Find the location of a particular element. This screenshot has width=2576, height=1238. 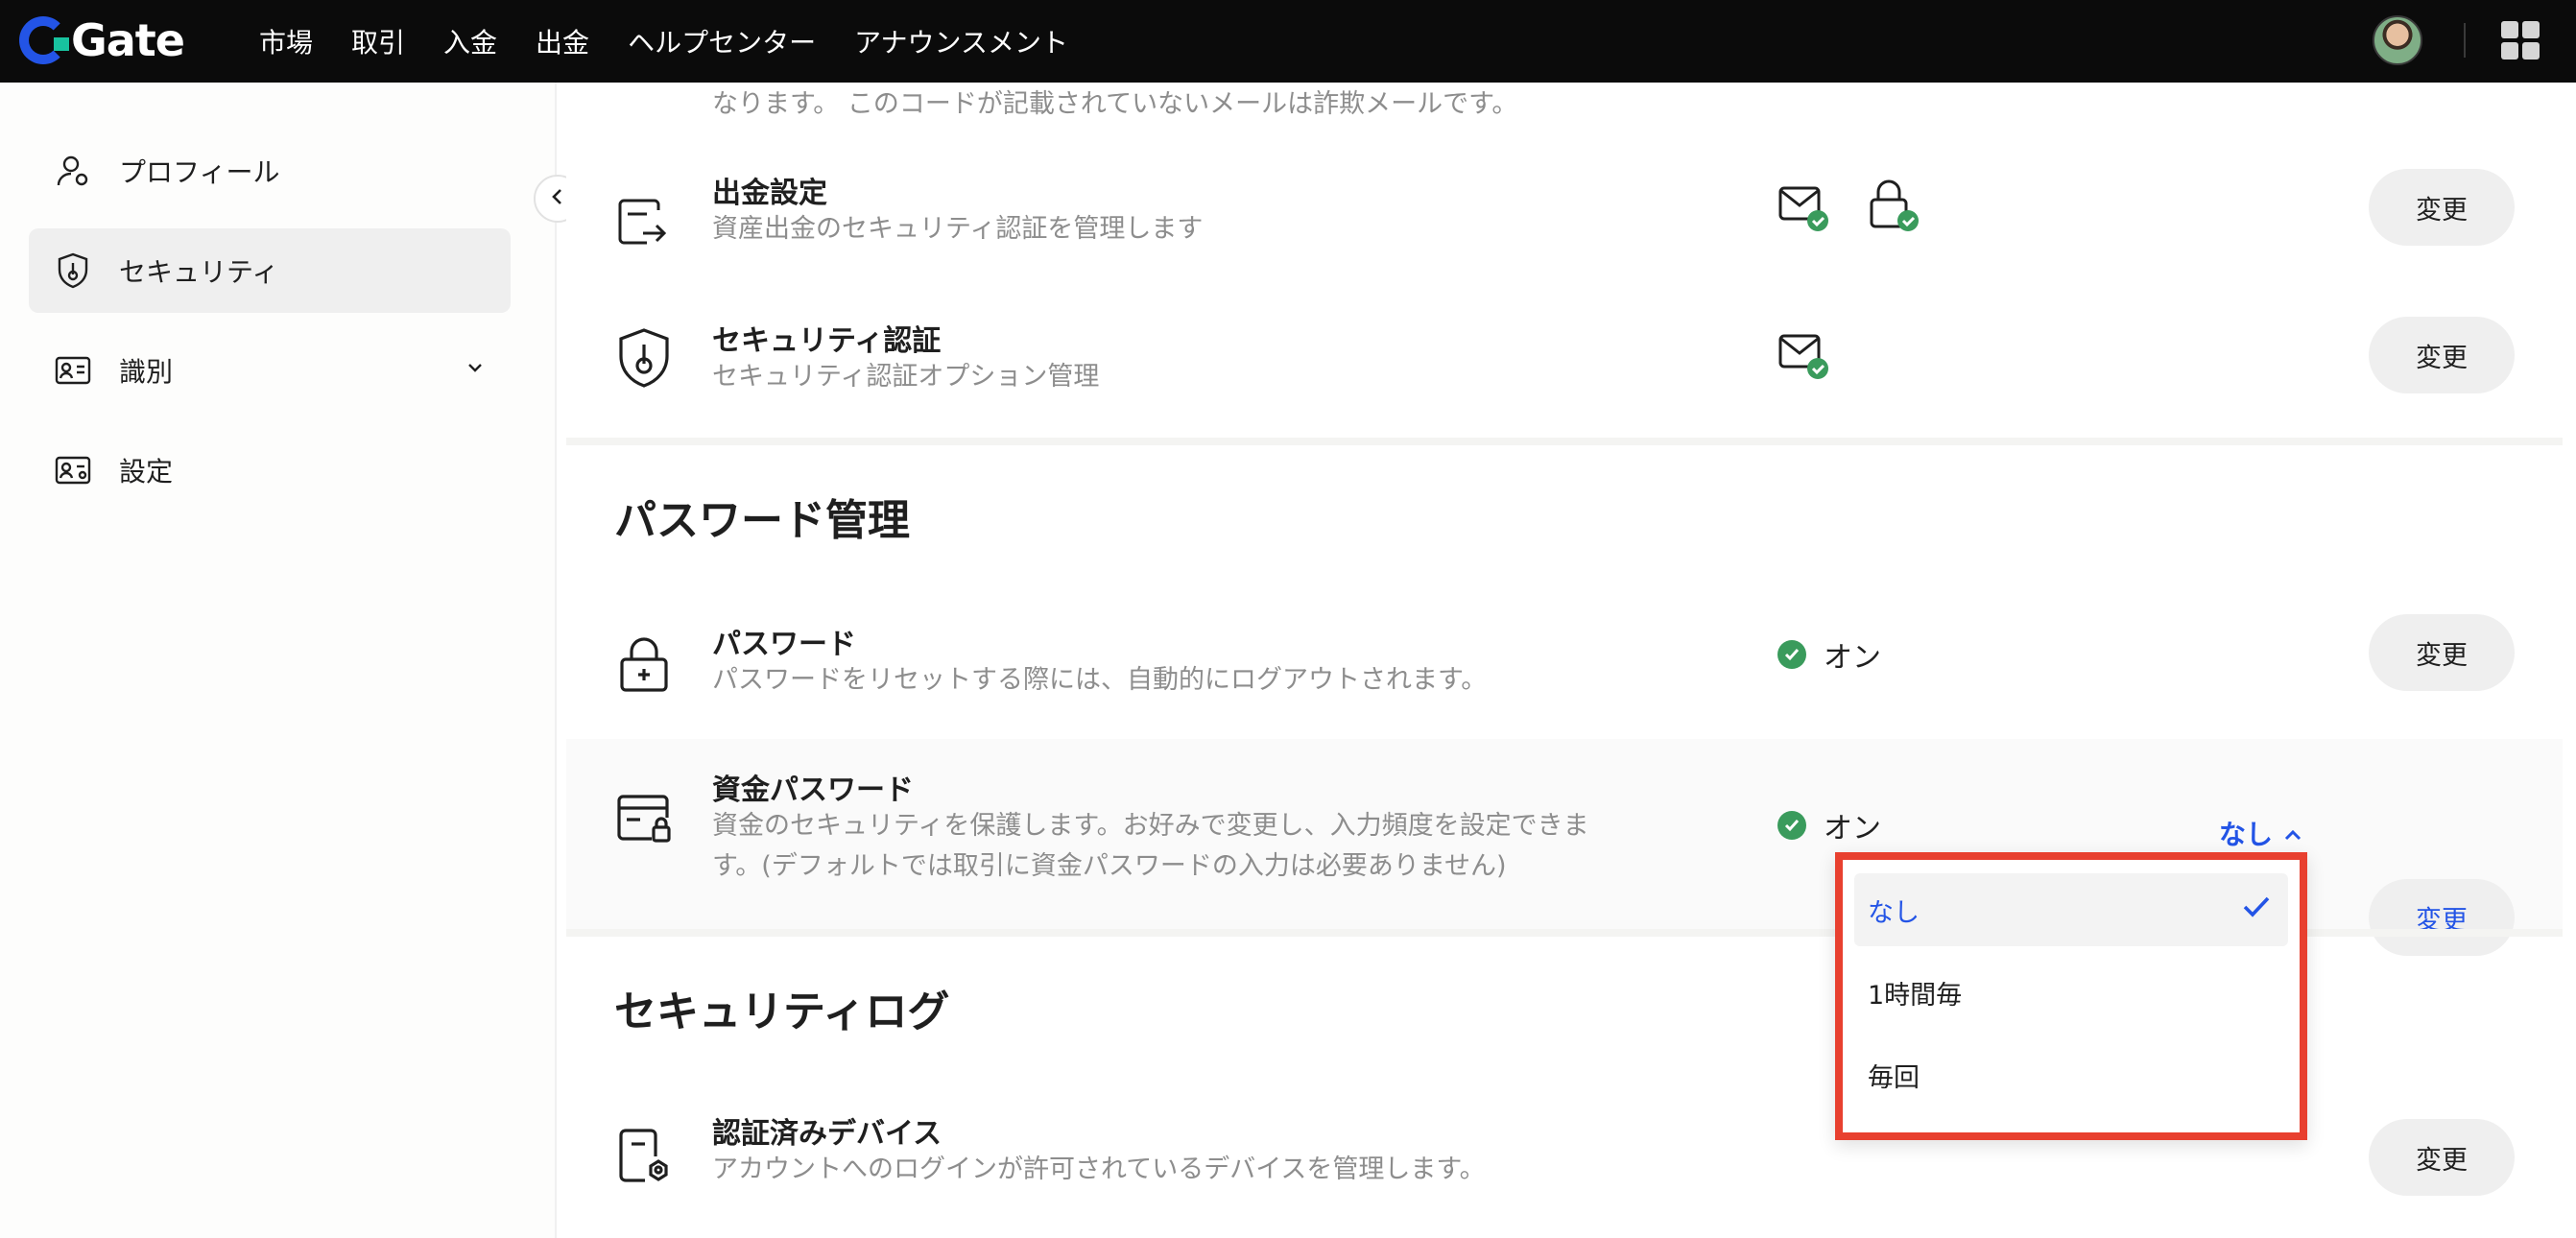

password-status: オン is located at coordinates (1829, 655).